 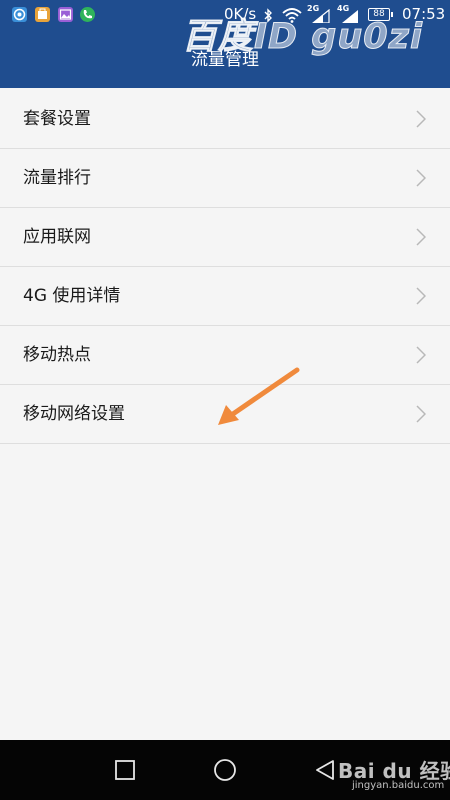 I want to click on store-notification-icon, so click(x=42, y=14).